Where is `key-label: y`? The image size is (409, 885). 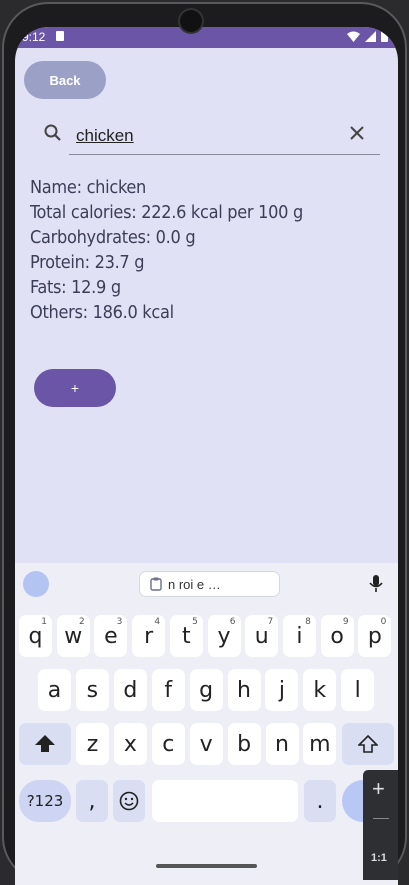
key-label: y is located at coordinates (224, 636).